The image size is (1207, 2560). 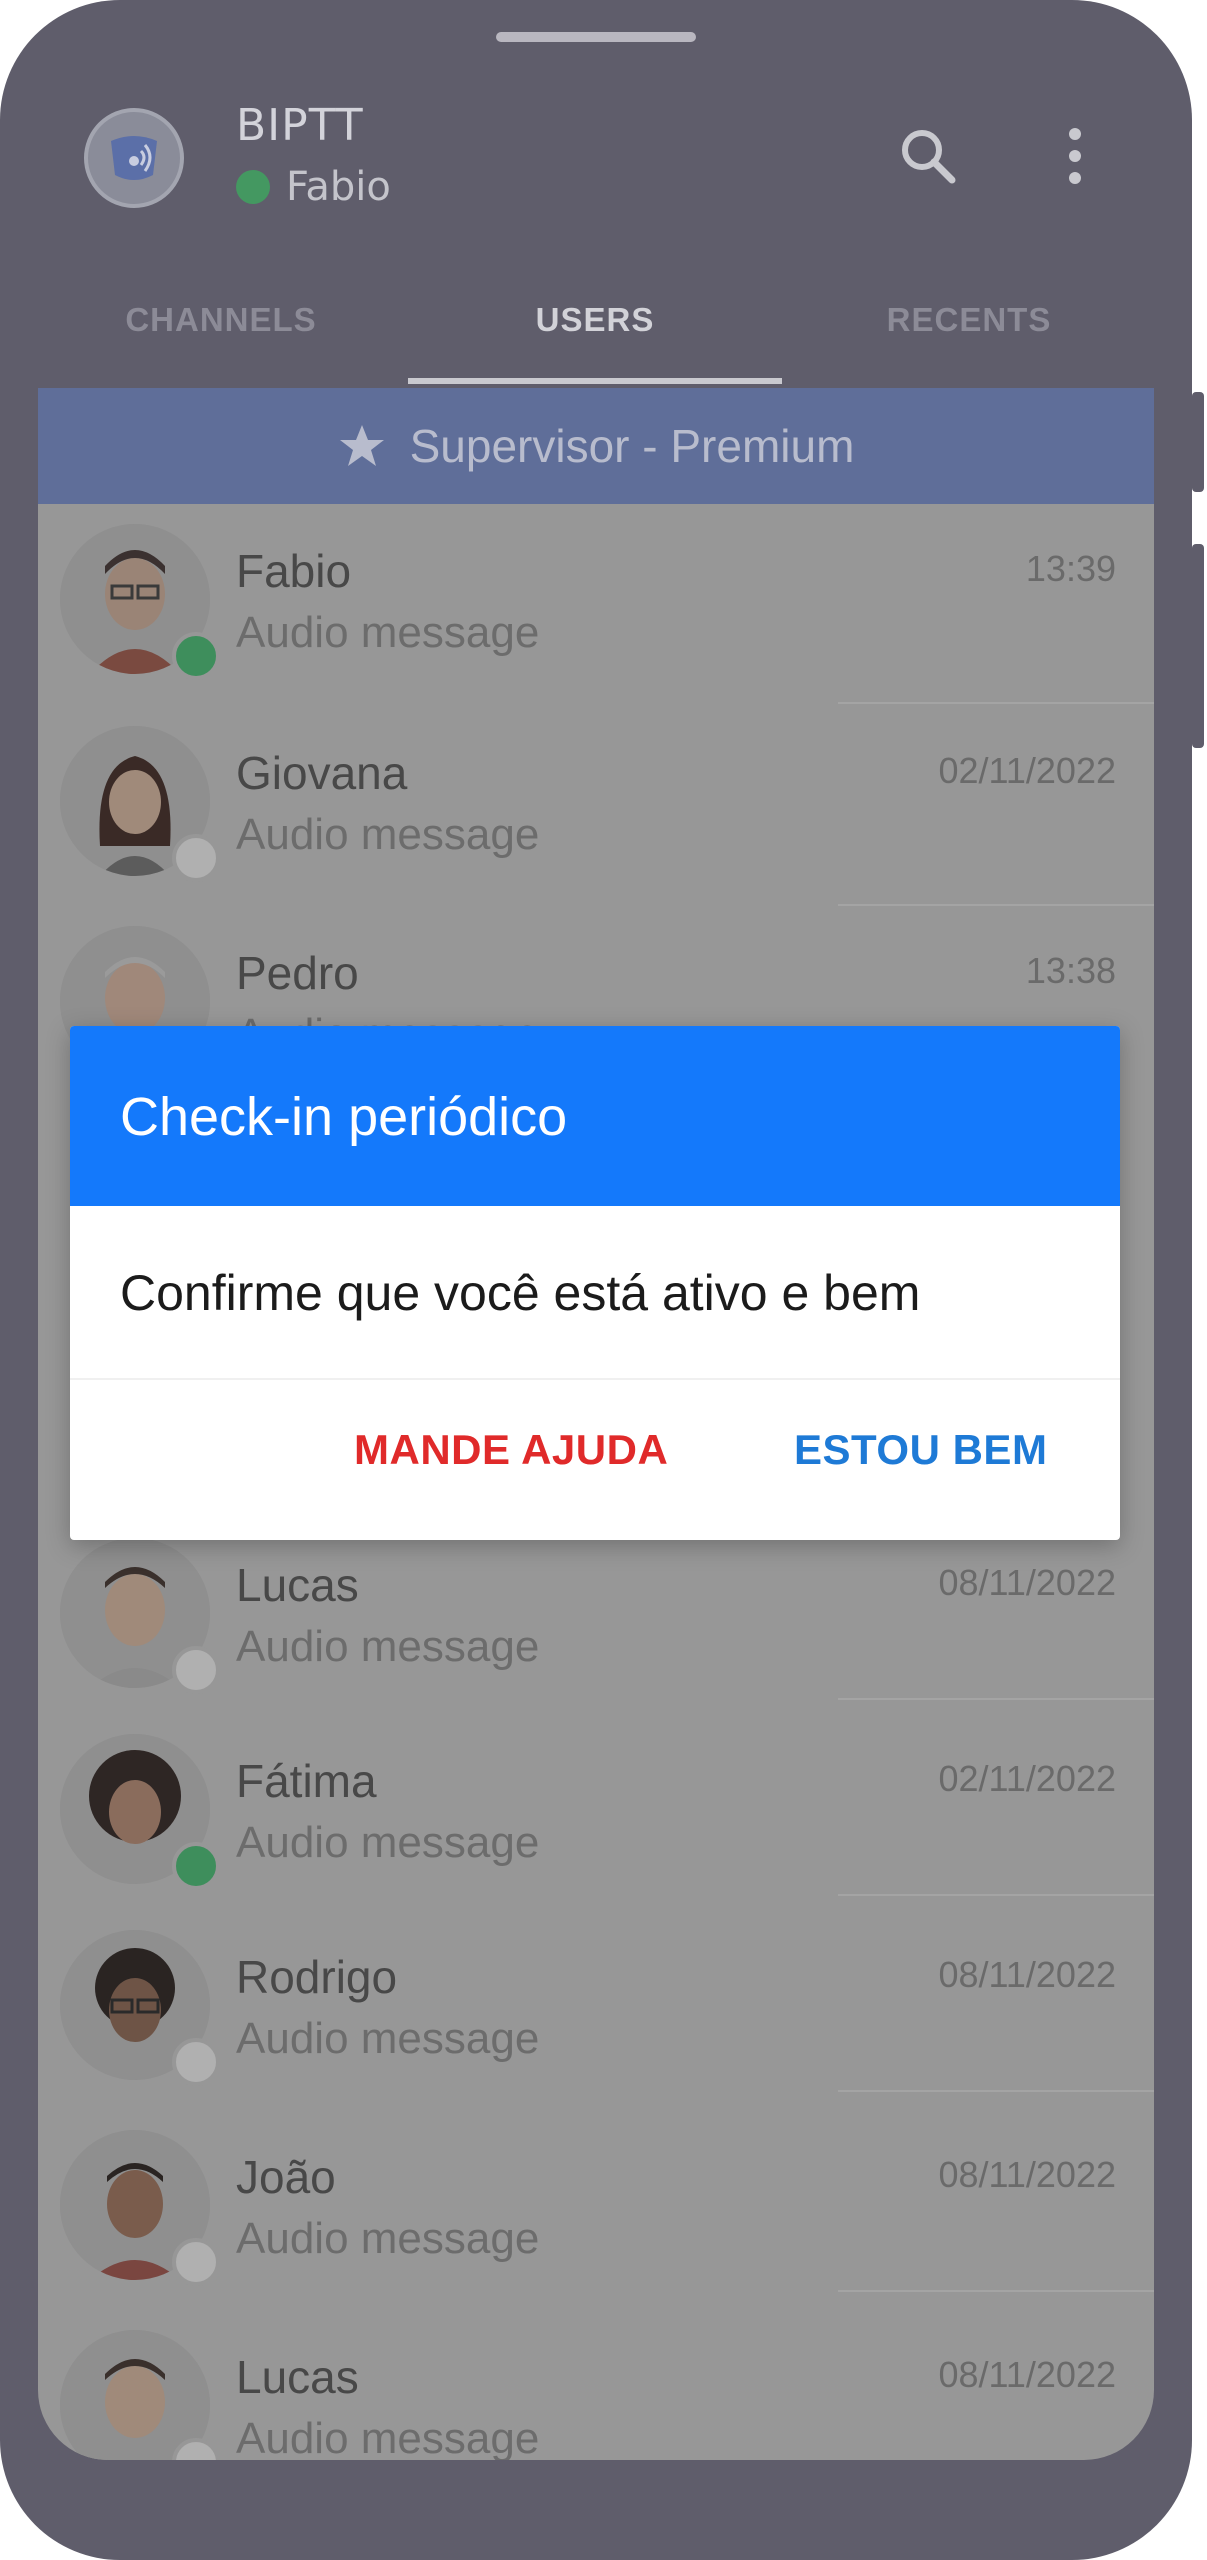 I want to click on more-vertical-icon, so click(x=1075, y=156).